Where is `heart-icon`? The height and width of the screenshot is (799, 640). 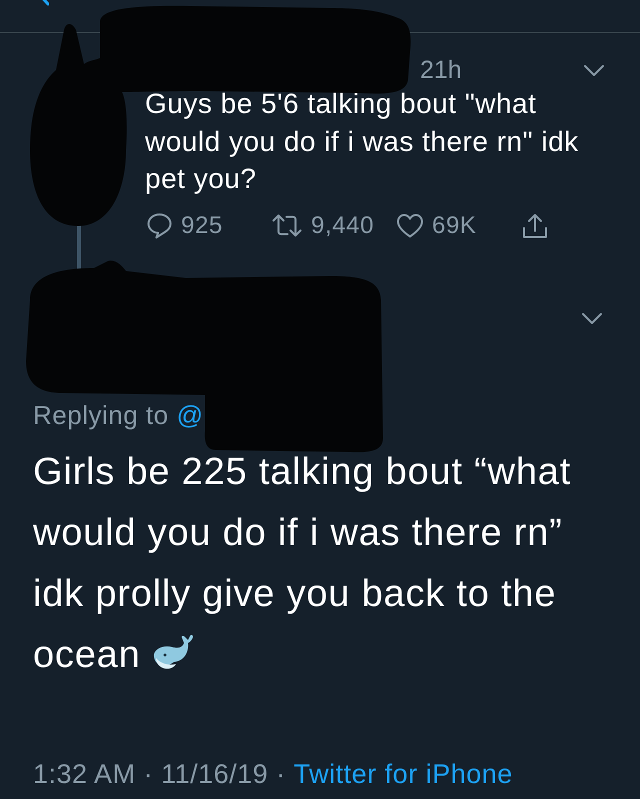
heart-icon is located at coordinates (410, 225).